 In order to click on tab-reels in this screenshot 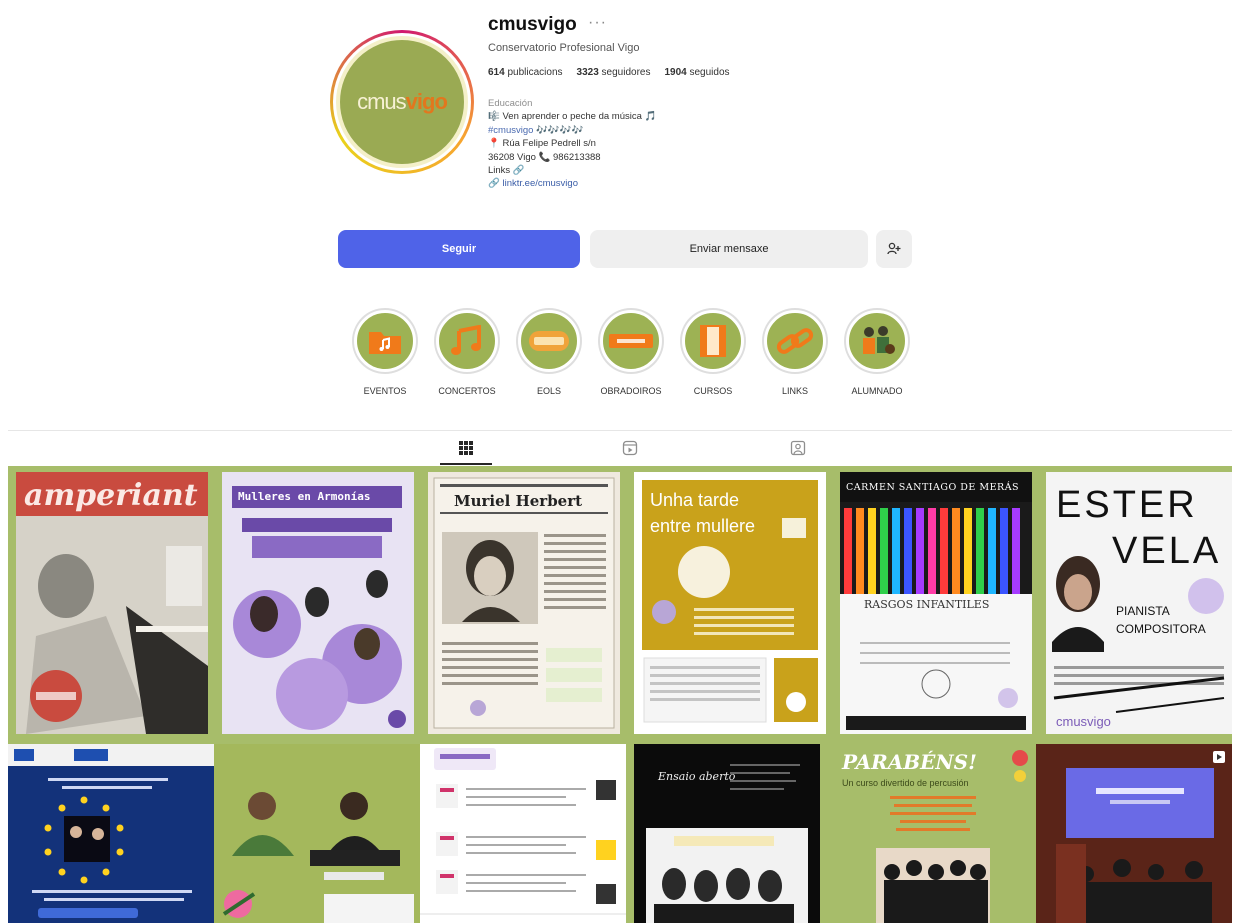, I will do `click(630, 448)`.